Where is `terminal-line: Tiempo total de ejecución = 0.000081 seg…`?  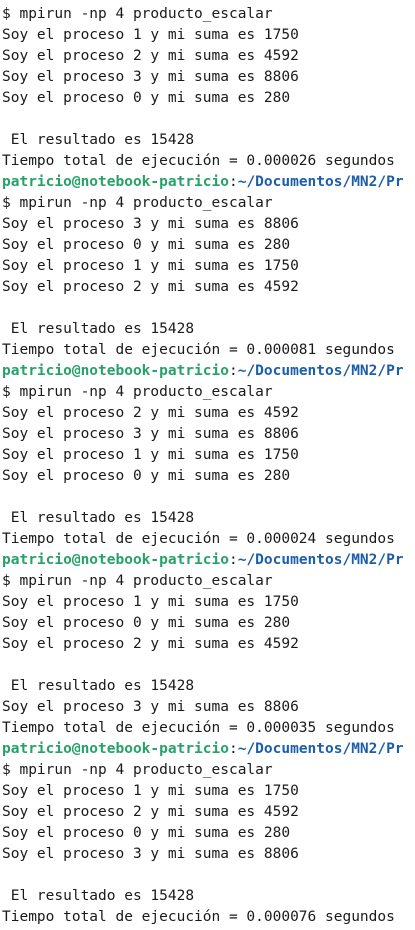
terminal-line: Tiempo total de ejecución = 0.000081 seg… is located at coordinates (198, 350).